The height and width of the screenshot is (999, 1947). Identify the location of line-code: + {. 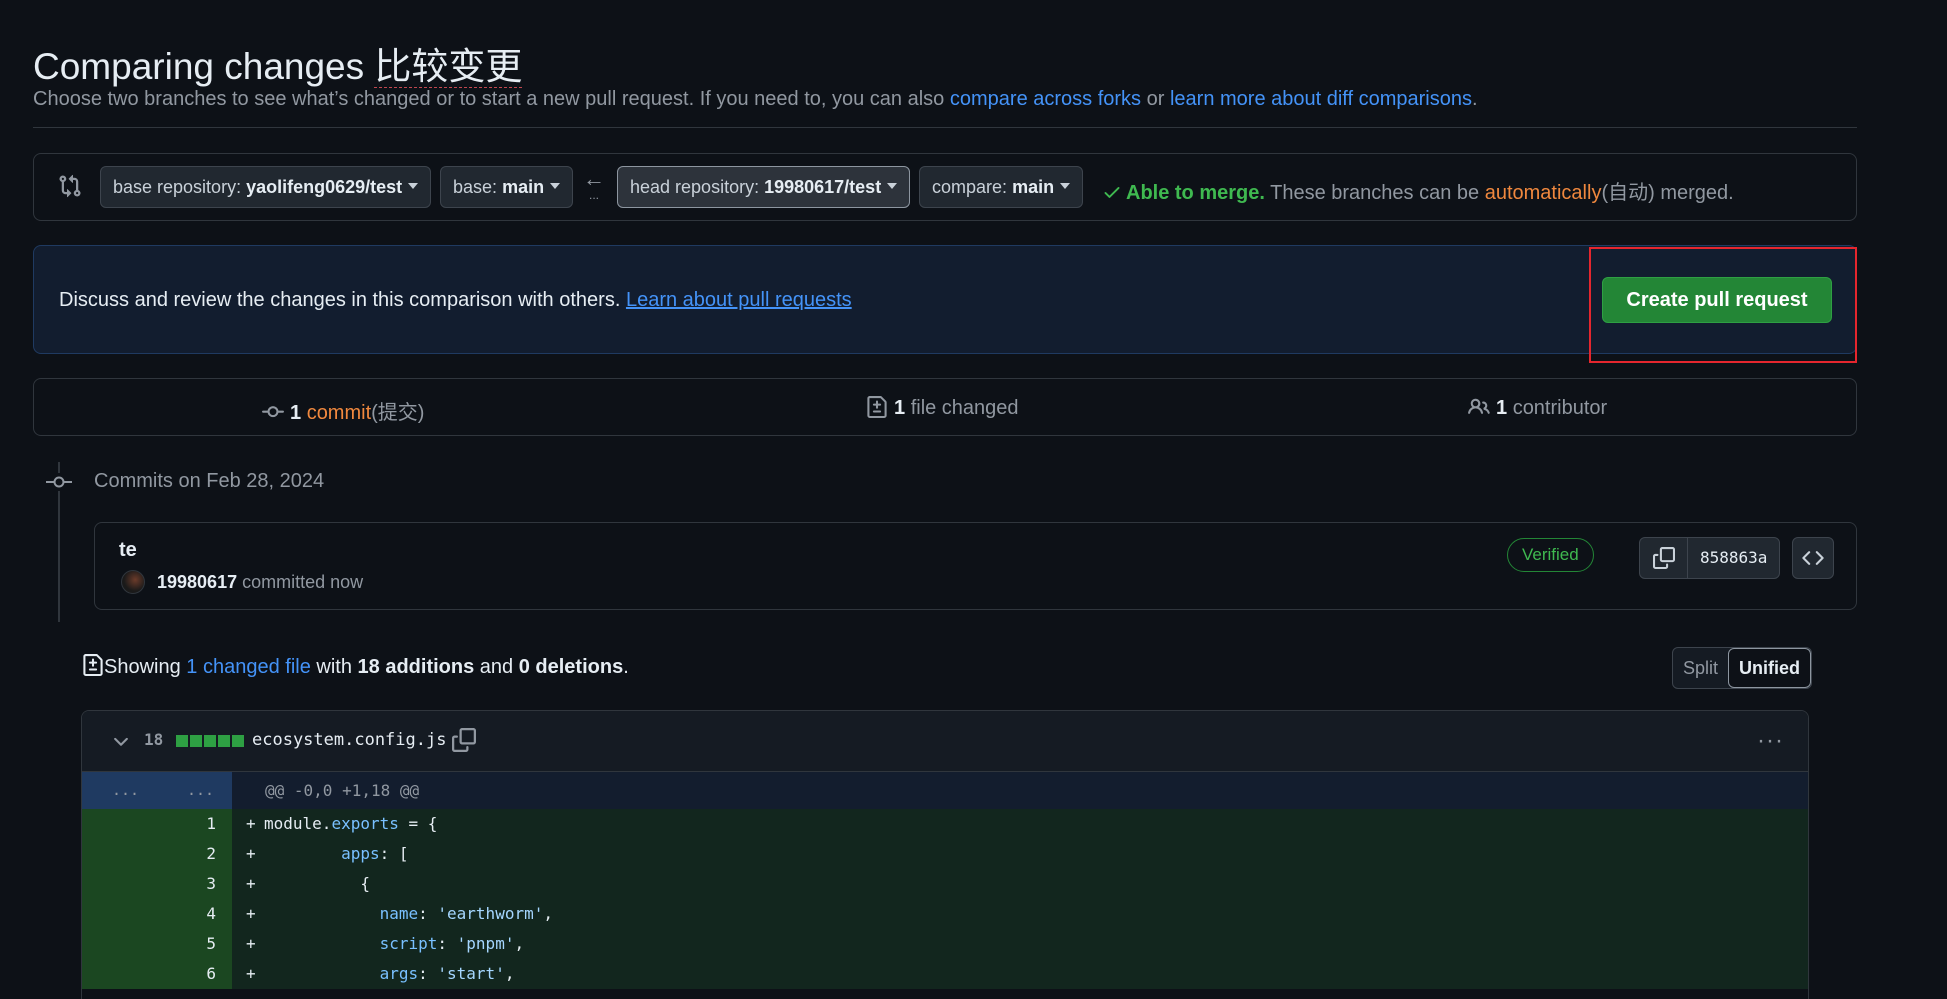
(306, 883).